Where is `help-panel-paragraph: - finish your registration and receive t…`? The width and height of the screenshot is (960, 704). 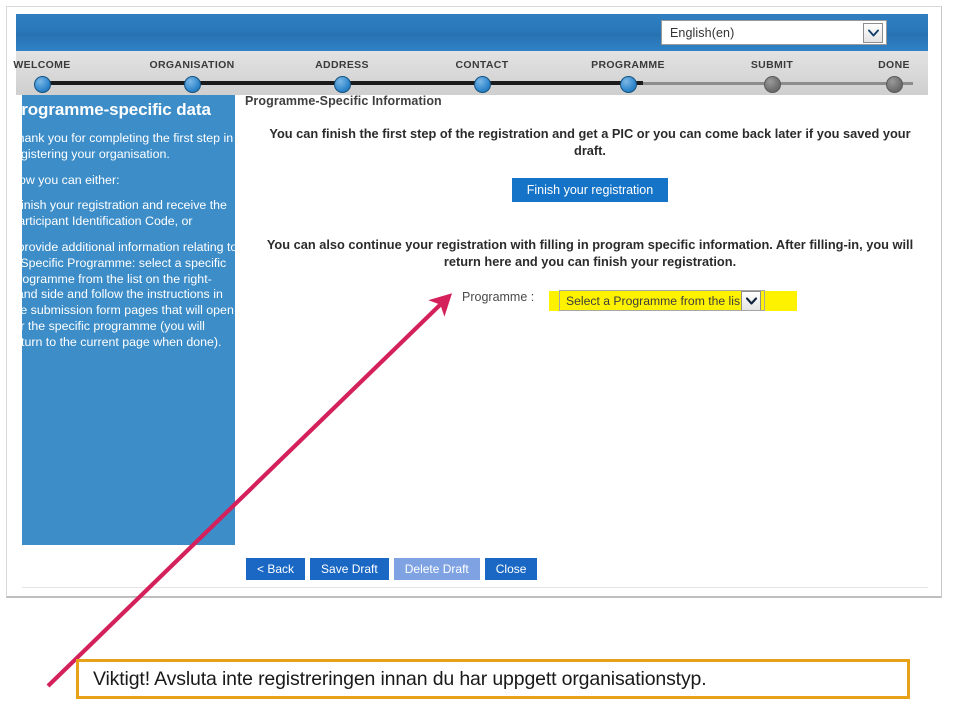 help-panel-paragraph: - finish your registration and receive t… is located at coordinates (124, 213).